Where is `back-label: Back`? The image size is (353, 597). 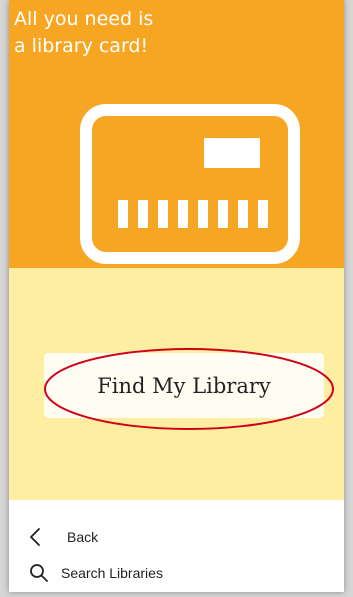 back-label: Back is located at coordinates (83, 537).